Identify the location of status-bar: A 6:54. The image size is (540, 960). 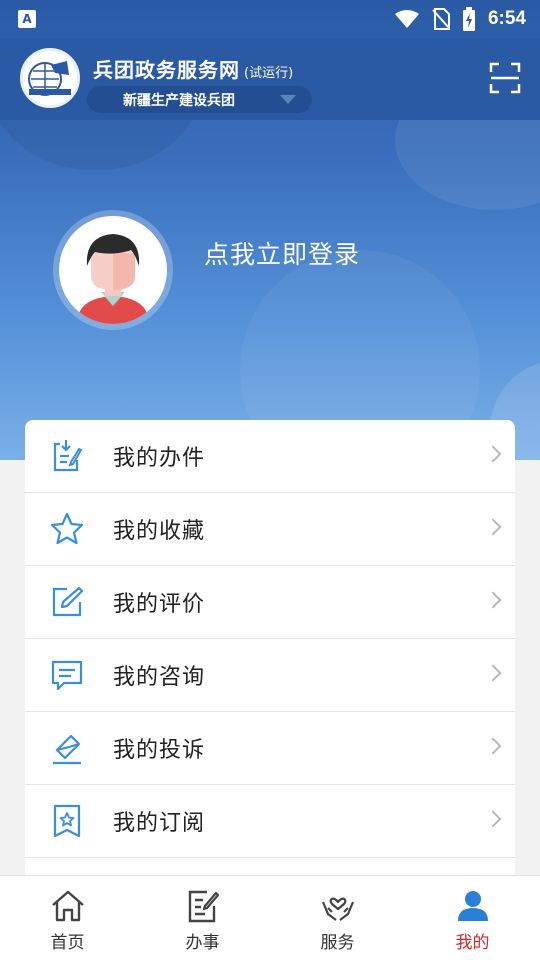
(270, 19).